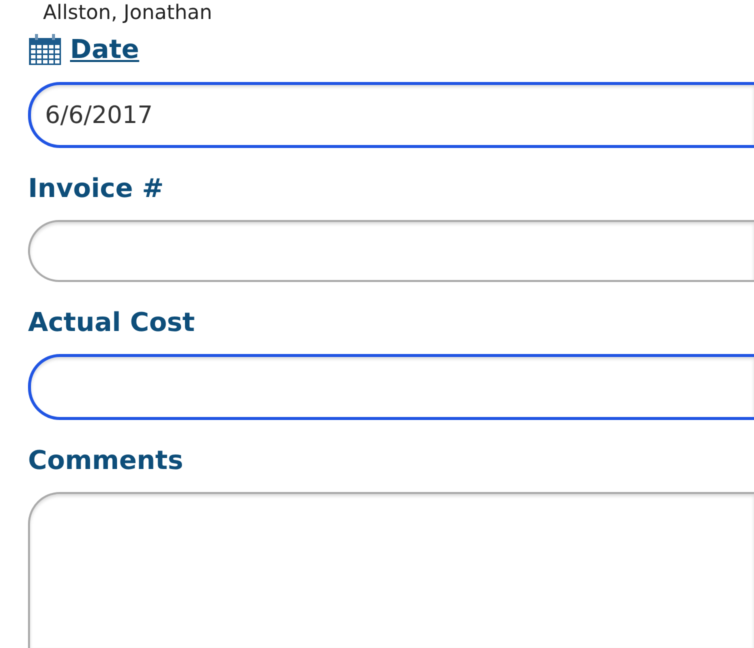 Image resolution: width=754 pixels, height=648 pixels. What do you see at coordinates (45, 50) in the screenshot?
I see `calendar-icon` at bounding box center [45, 50].